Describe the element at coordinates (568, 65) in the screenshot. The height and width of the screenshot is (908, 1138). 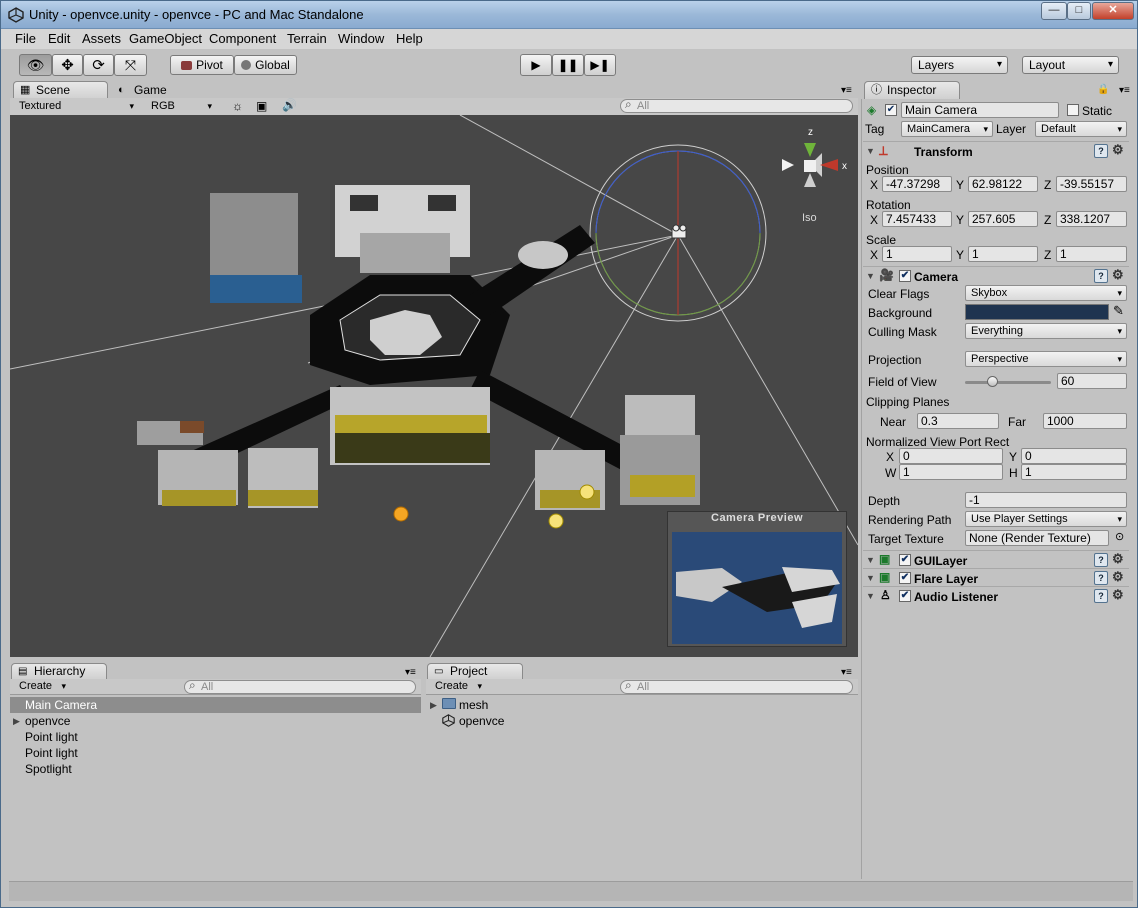
I see `pause-button: ❚❚` at that location.